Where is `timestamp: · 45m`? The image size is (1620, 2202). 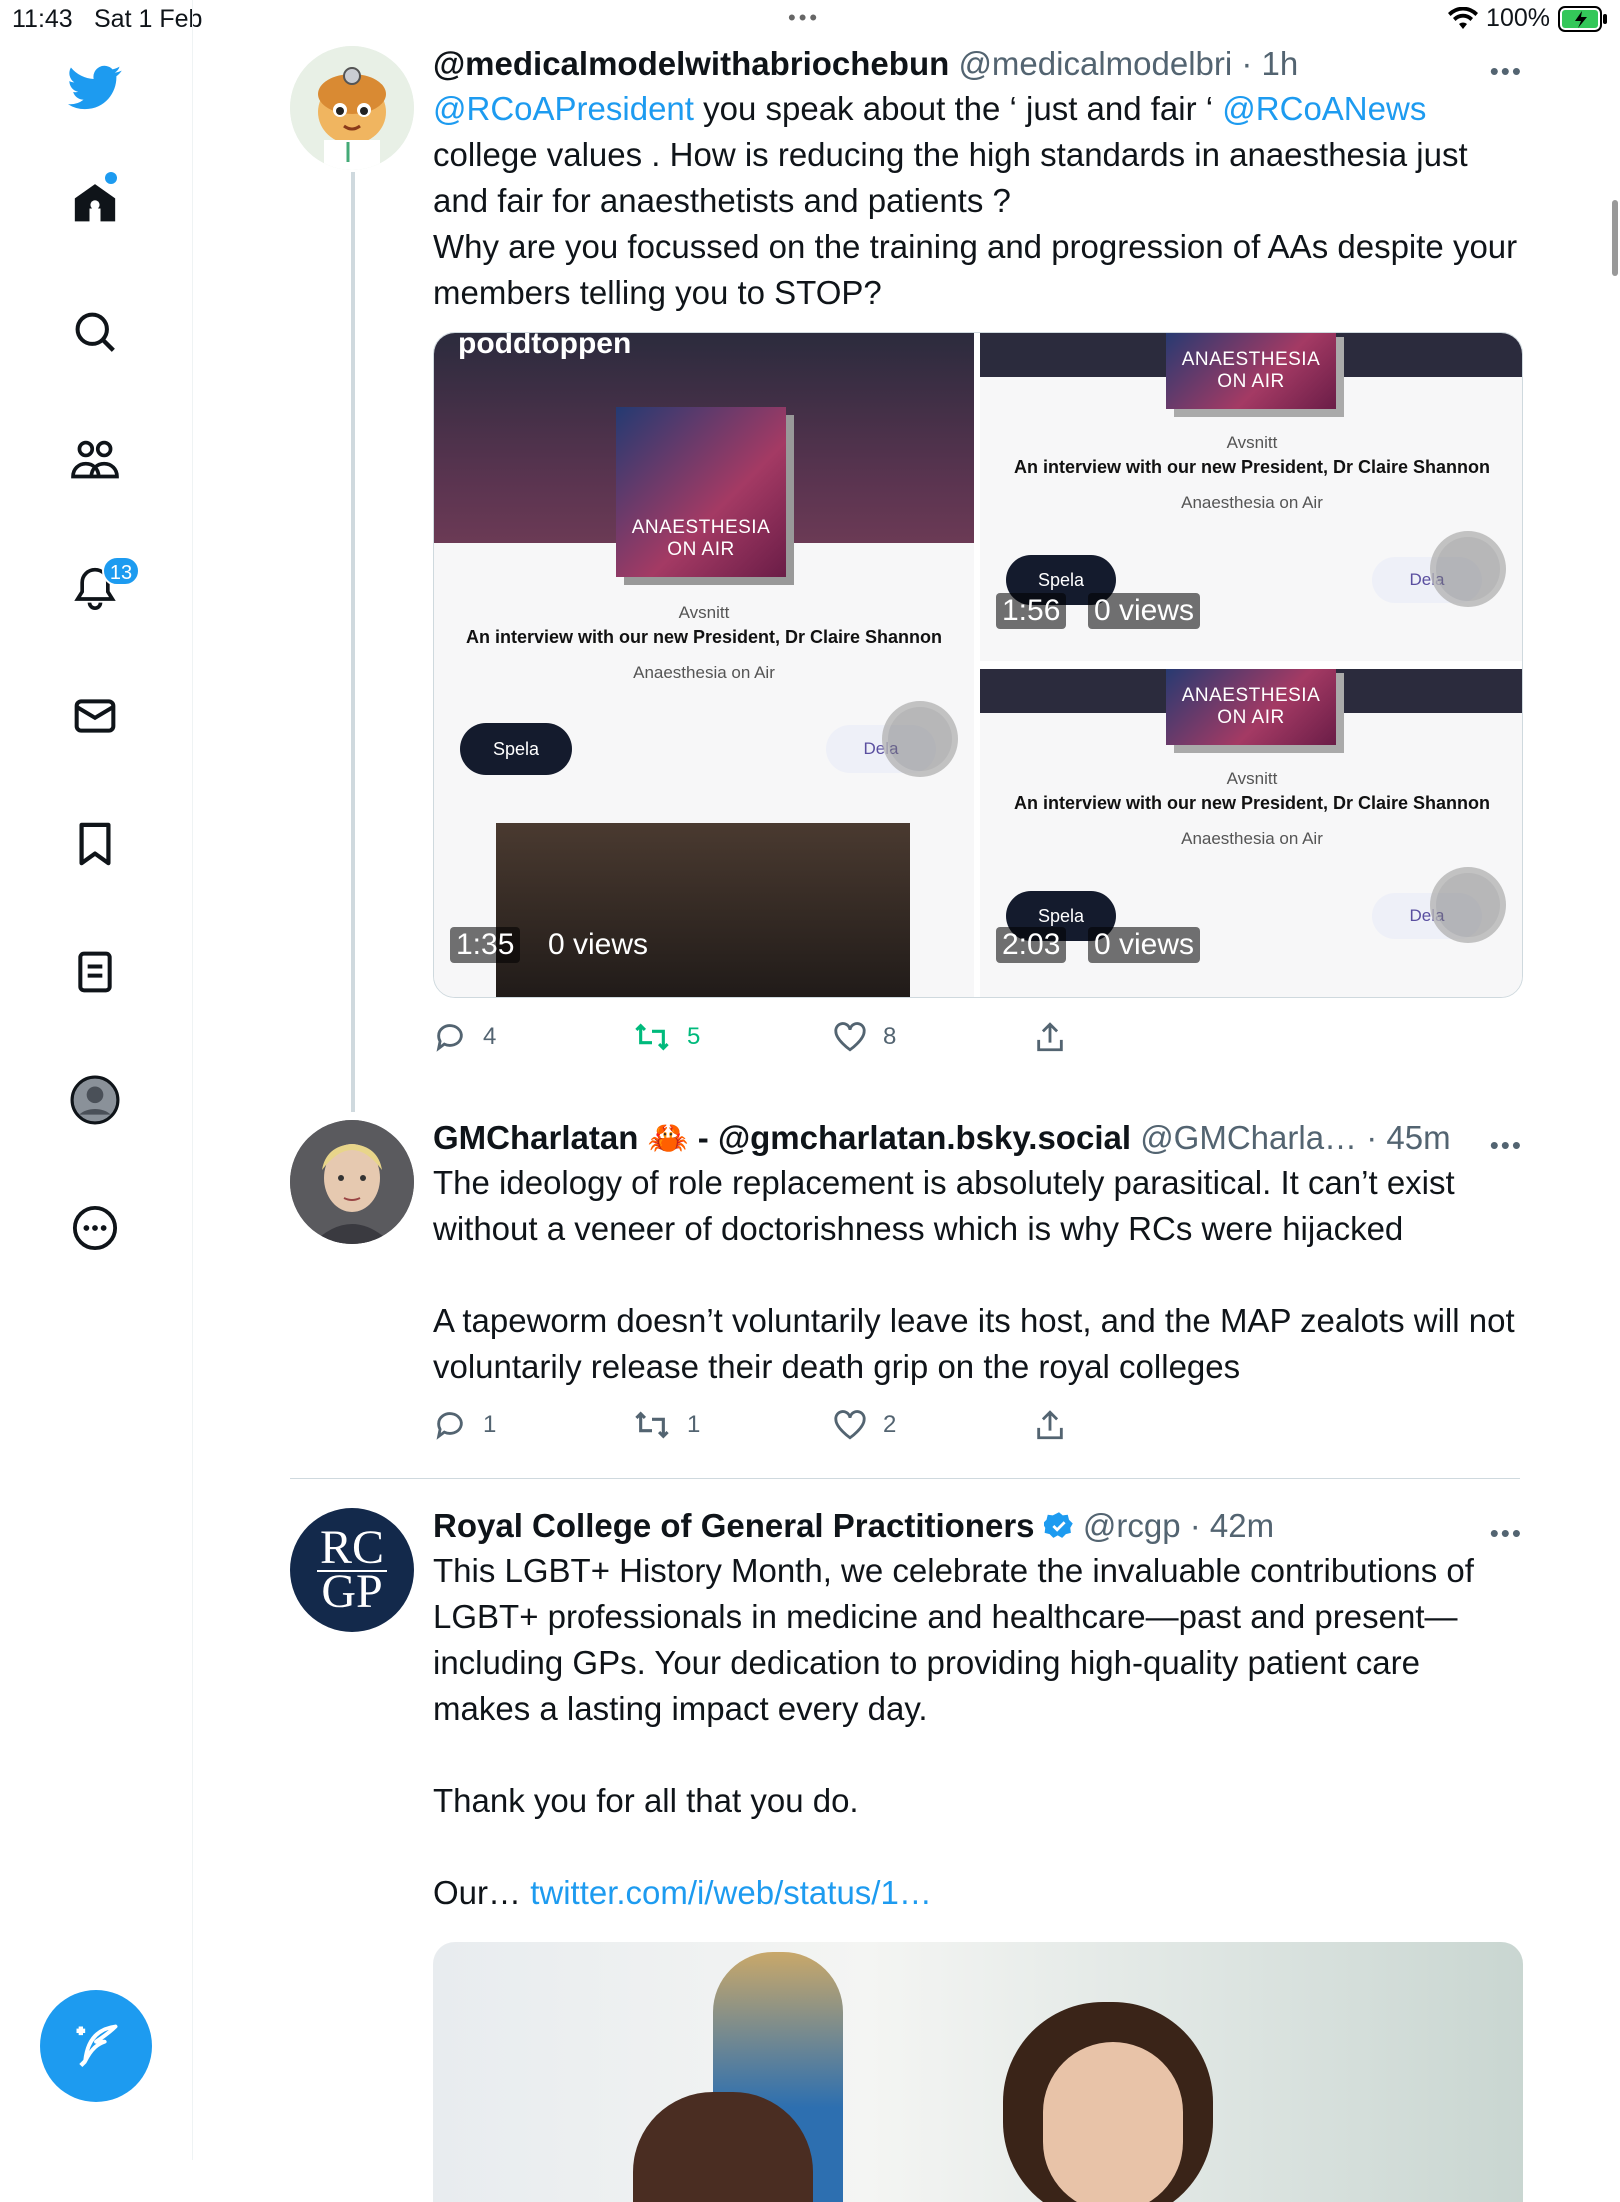 timestamp: · 45m is located at coordinates (1408, 1137).